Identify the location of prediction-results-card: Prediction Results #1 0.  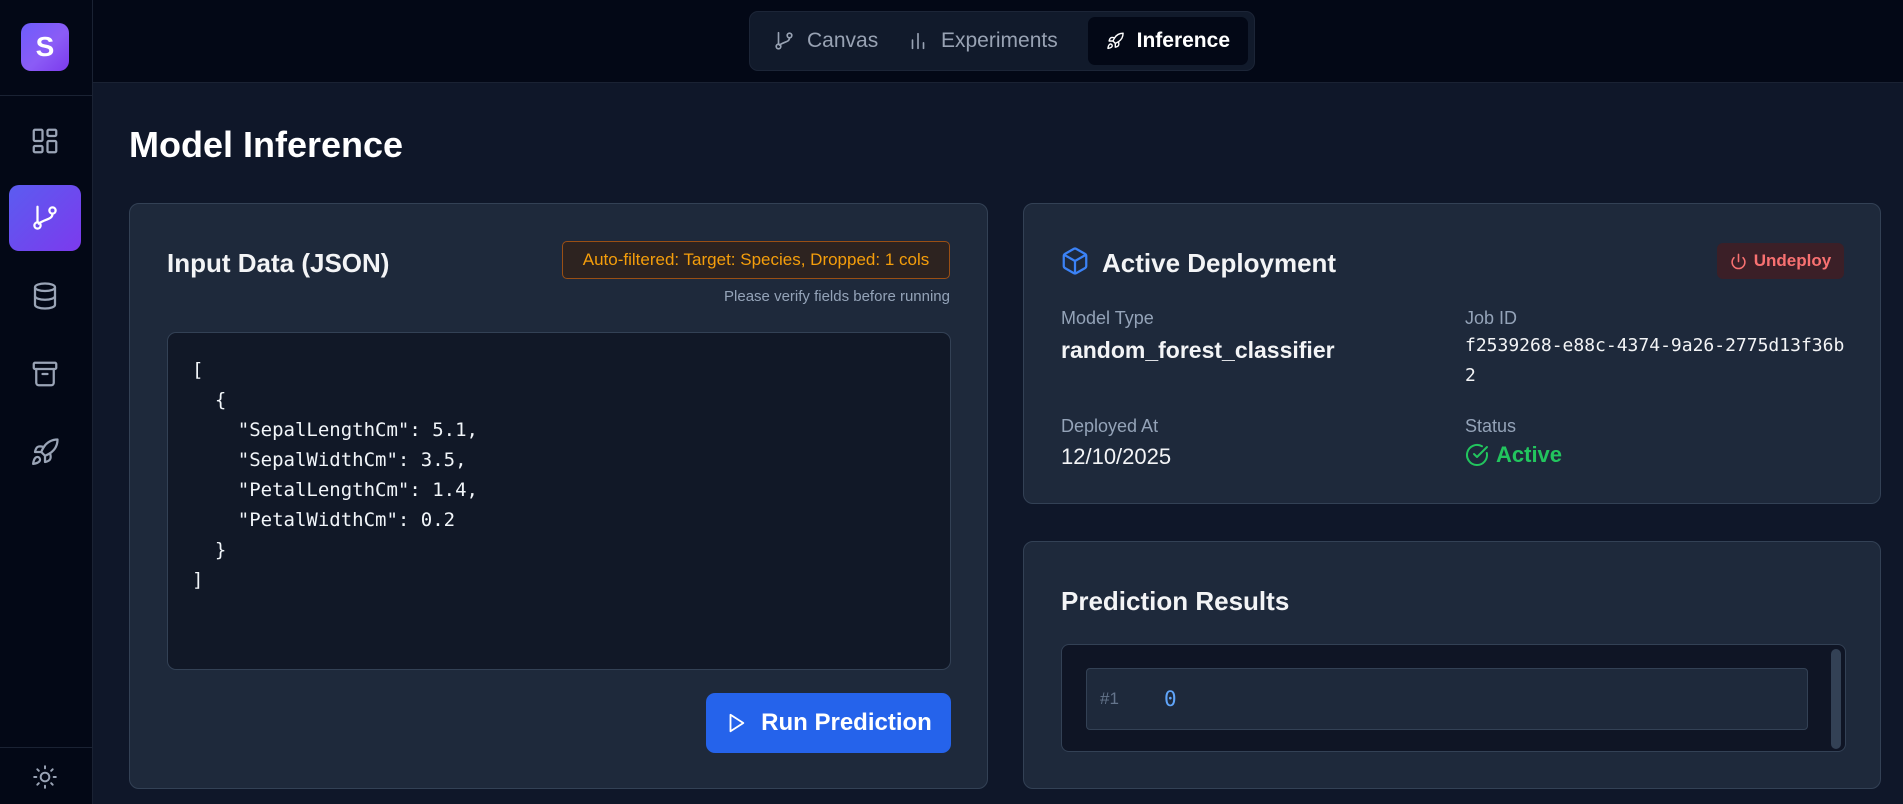
(1452, 665).